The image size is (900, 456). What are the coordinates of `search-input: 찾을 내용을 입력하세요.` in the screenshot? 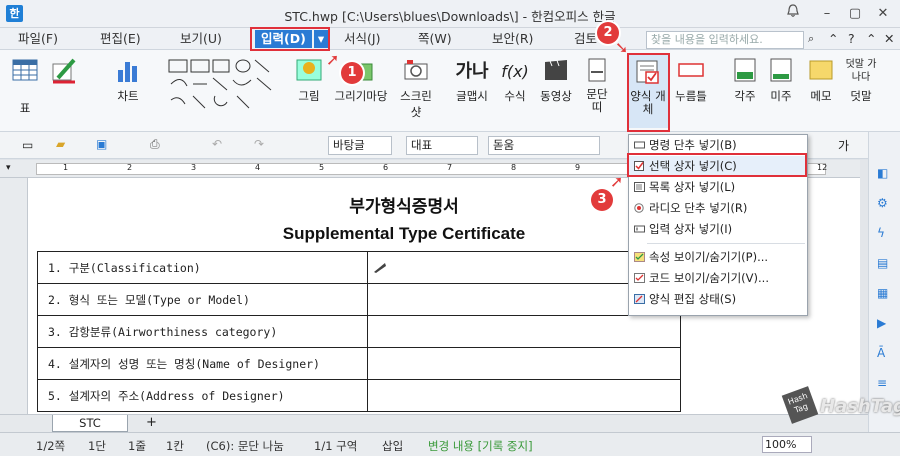 It's located at (725, 40).